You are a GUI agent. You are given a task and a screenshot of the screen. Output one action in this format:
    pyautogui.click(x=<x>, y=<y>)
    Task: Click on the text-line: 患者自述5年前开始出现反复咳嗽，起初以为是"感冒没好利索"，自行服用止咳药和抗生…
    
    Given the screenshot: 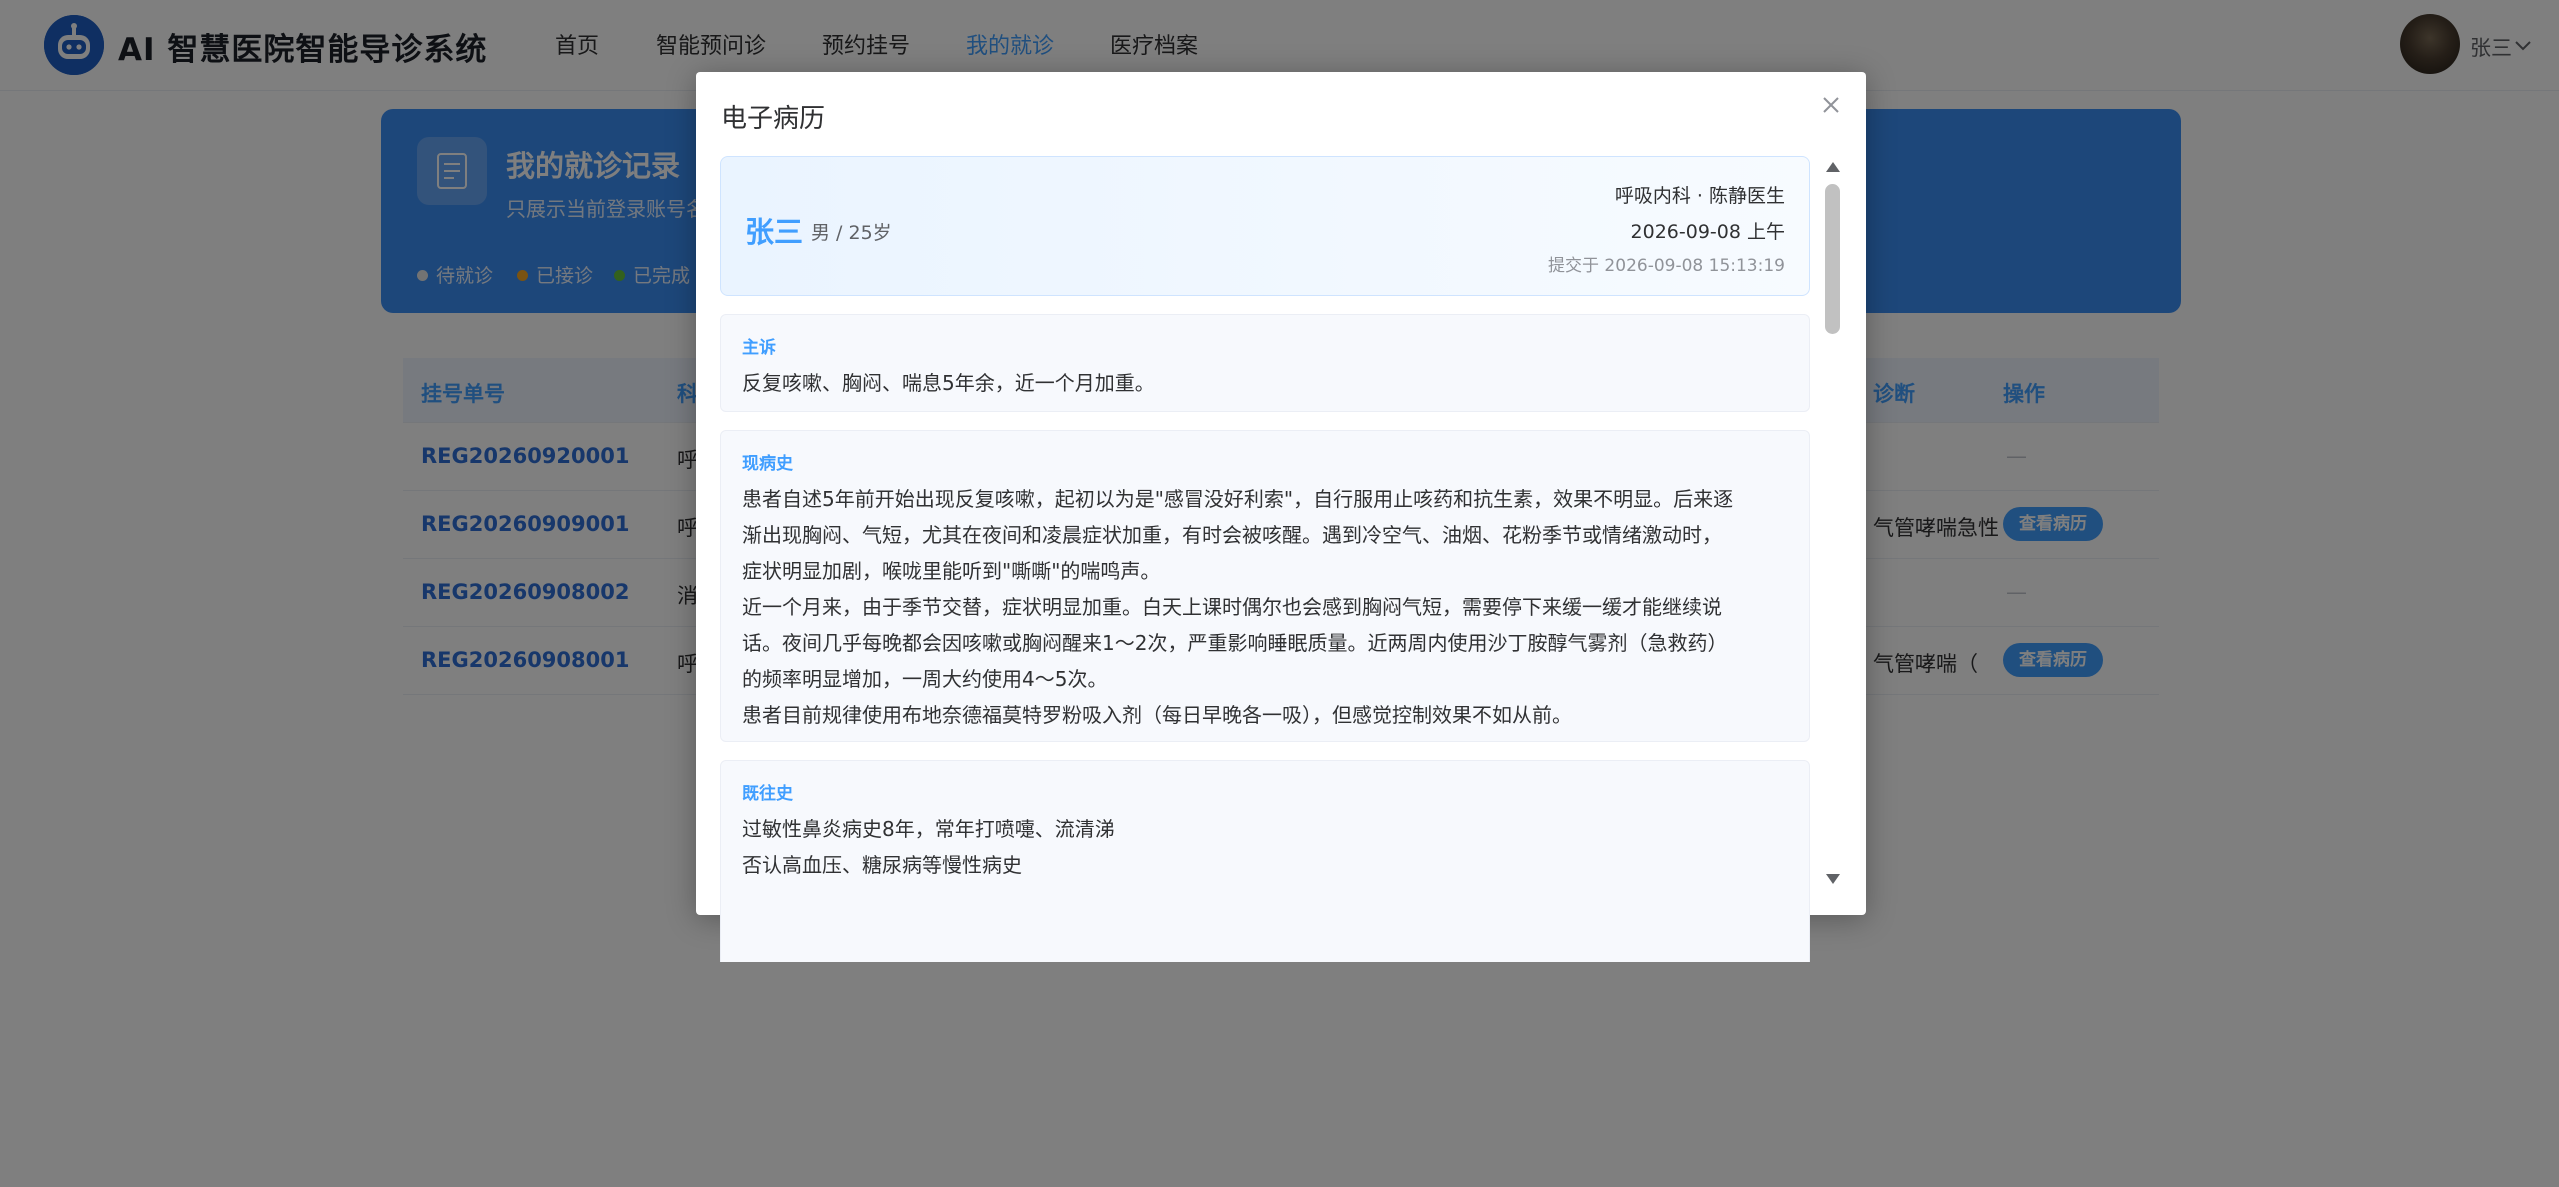 What is the action you would take?
    pyautogui.click(x=1238, y=499)
    